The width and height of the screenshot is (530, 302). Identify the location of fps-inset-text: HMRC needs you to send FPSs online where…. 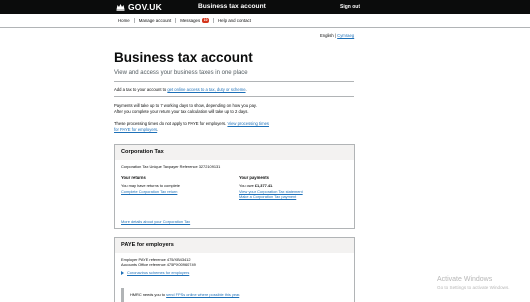
(233, 295).